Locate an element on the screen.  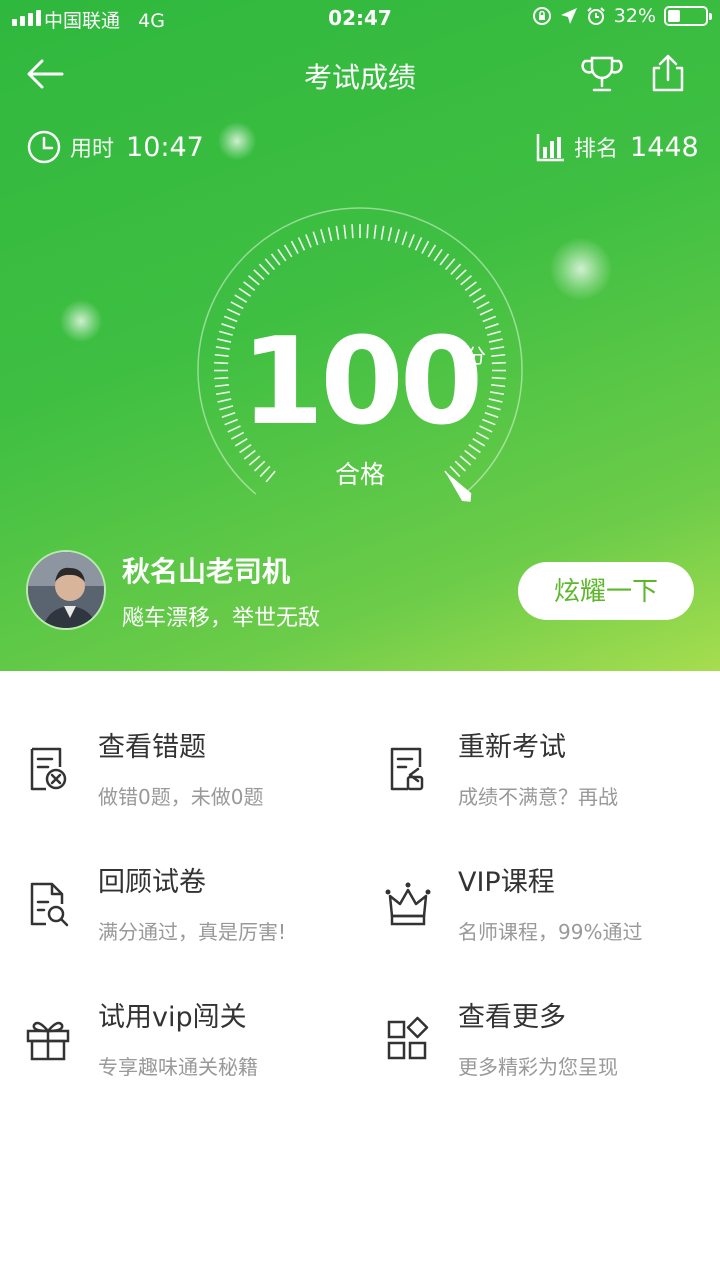
menu-item-vip-trial: 试用vip闯关 专享趣味通关秘籍 is located at coordinates (180, 1010).